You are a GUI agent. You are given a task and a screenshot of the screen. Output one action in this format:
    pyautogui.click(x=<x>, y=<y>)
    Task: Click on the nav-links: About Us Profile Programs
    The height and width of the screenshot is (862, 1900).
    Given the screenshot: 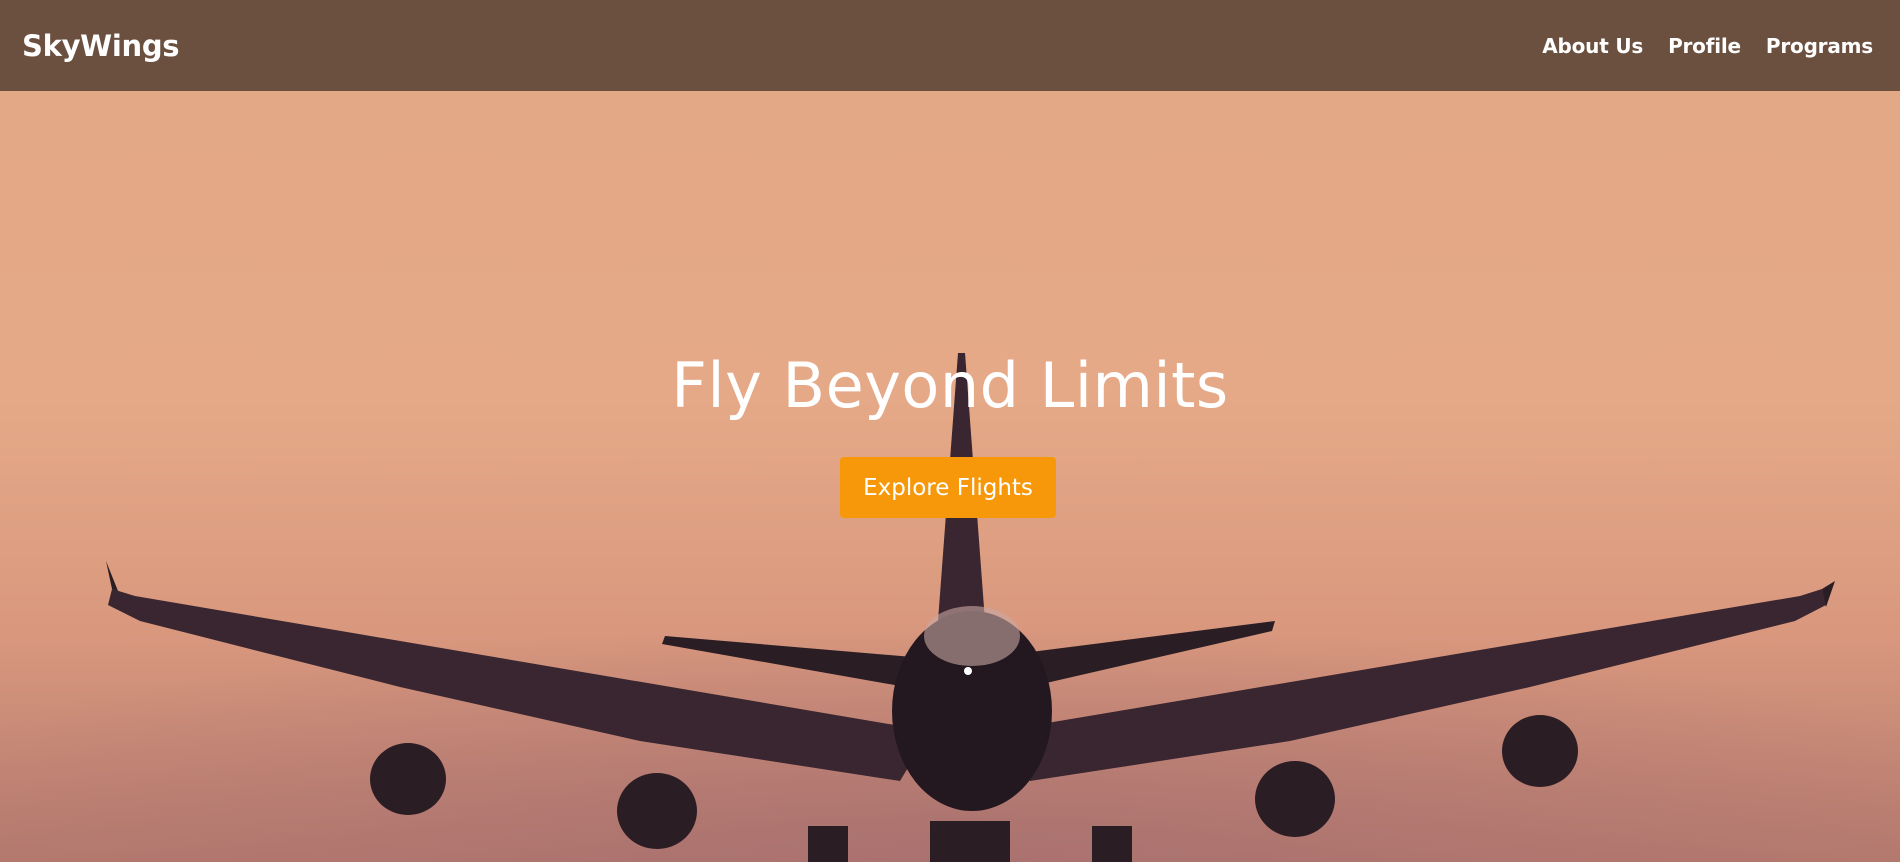 What is the action you would take?
    pyautogui.click(x=1707, y=46)
    